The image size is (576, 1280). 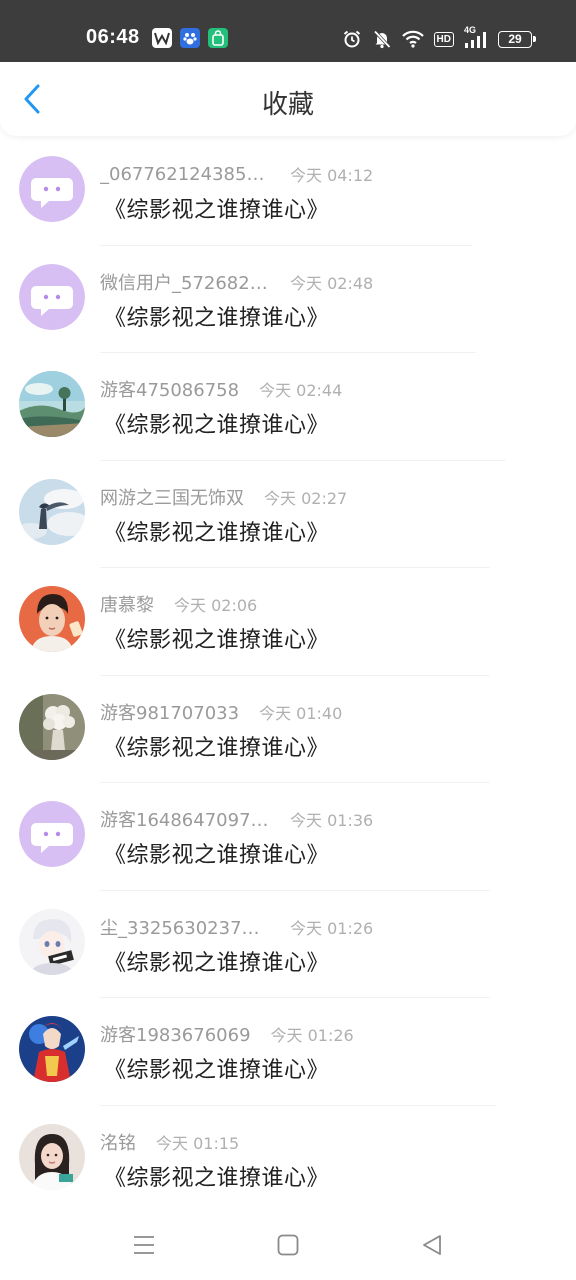 What do you see at coordinates (170, 390) in the screenshot?
I see `username: 游客475086758` at bounding box center [170, 390].